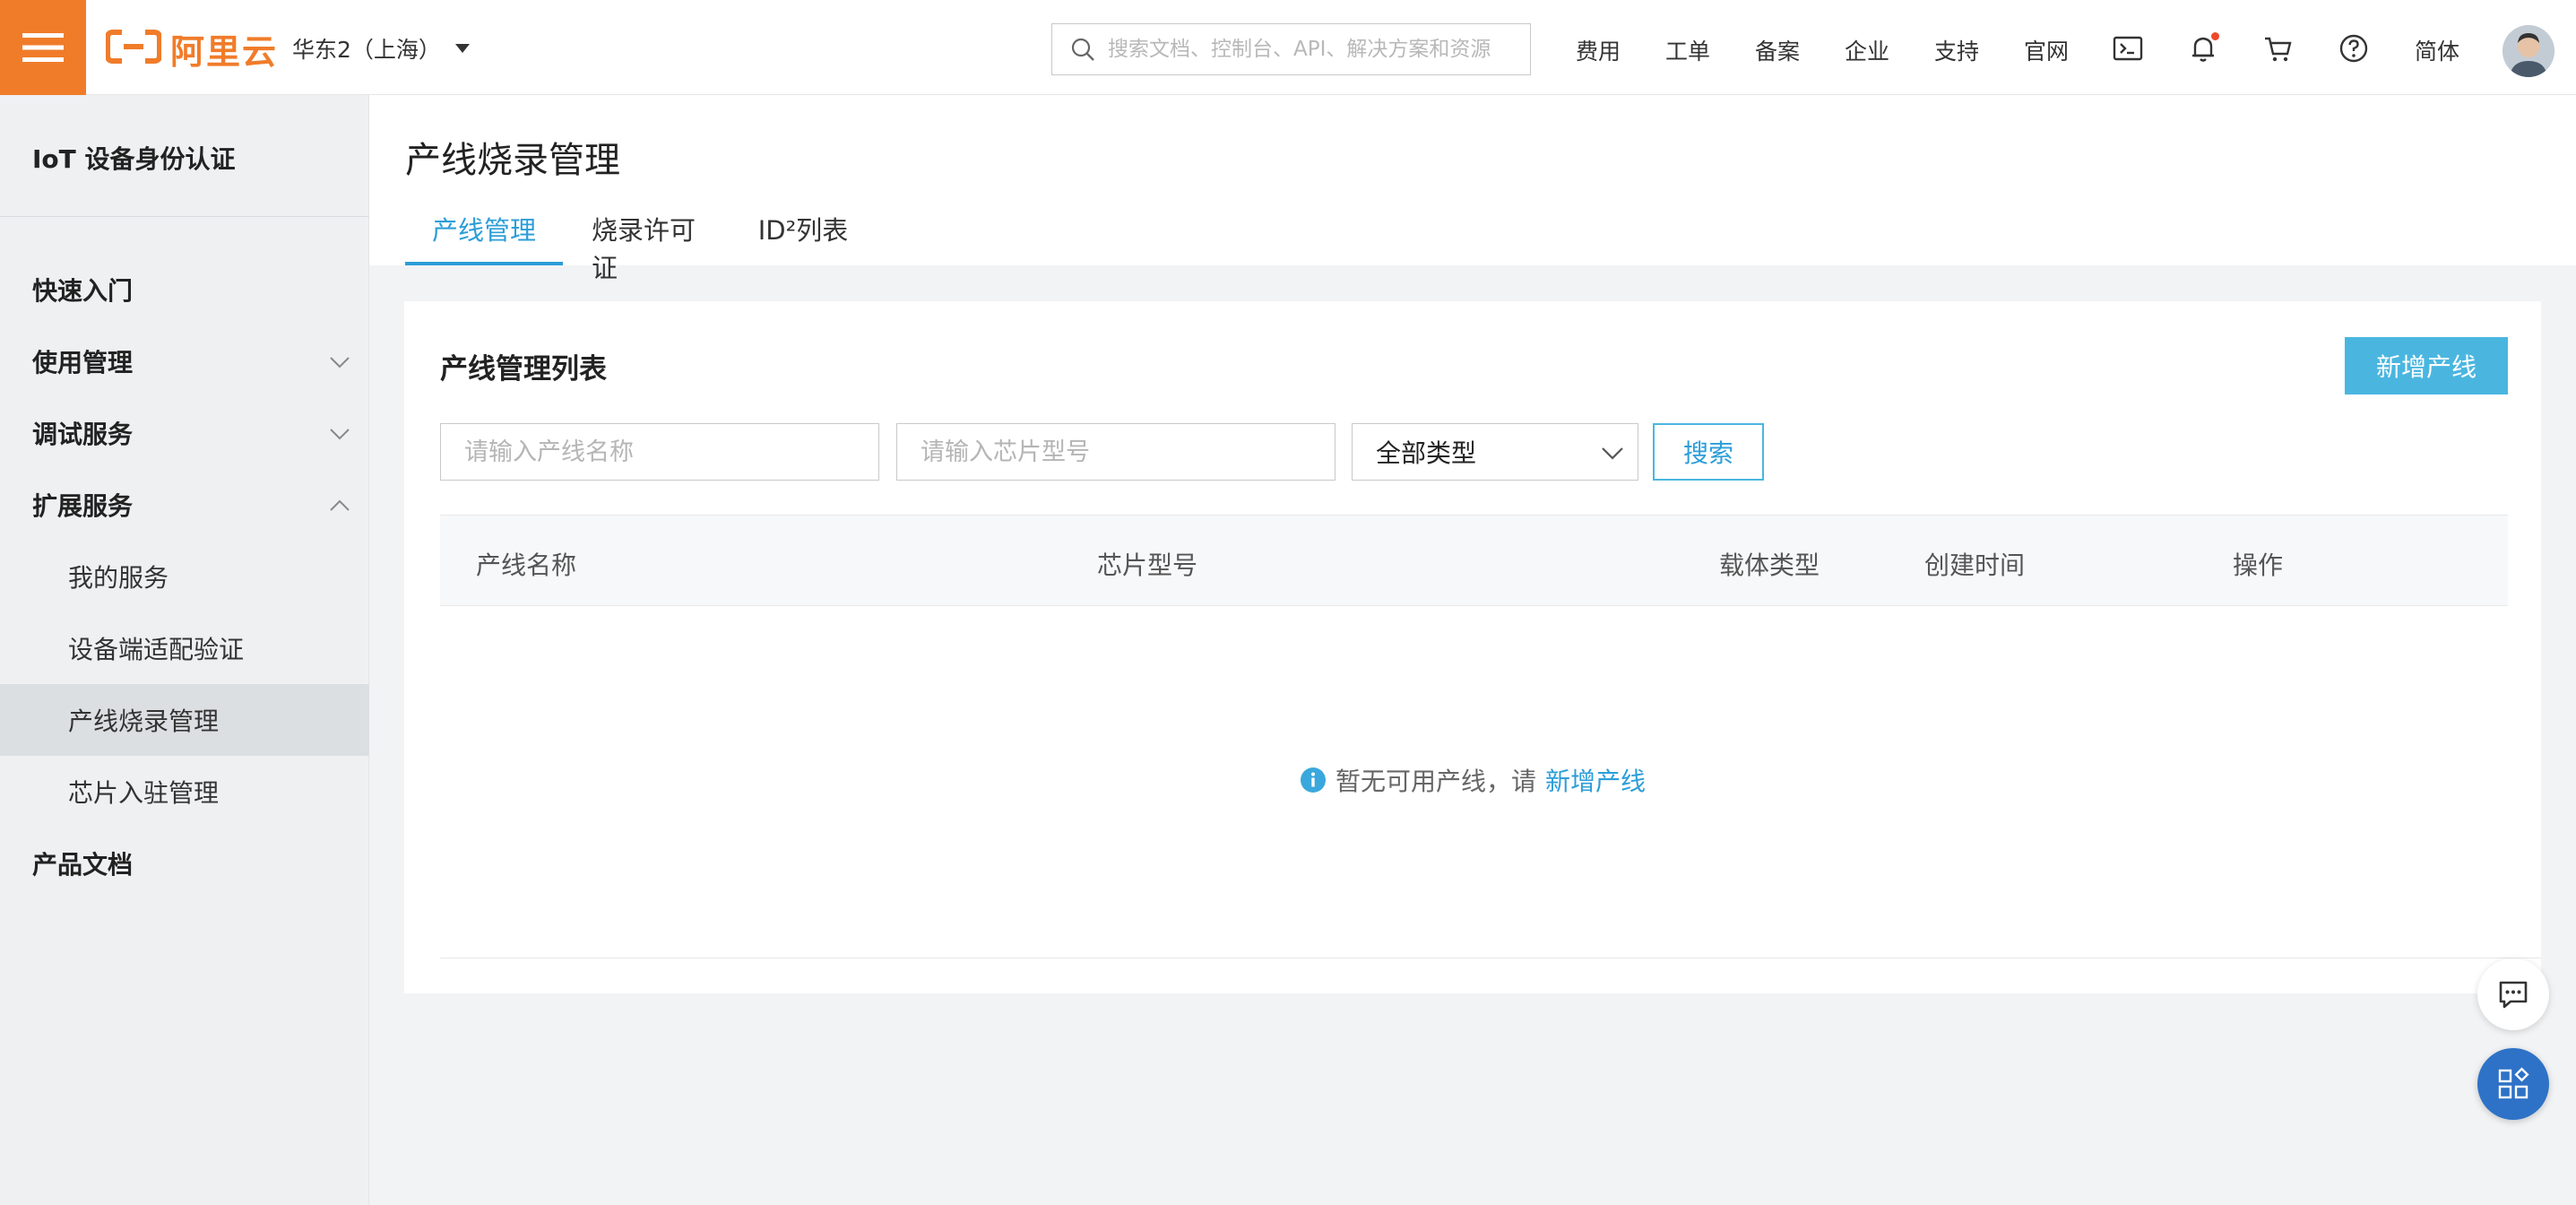 The height and width of the screenshot is (1205, 2576). I want to click on top-bar: 阿里云 华东2（上海） 费用 工单 备案 企业 支持 官网, so click(1288, 47).